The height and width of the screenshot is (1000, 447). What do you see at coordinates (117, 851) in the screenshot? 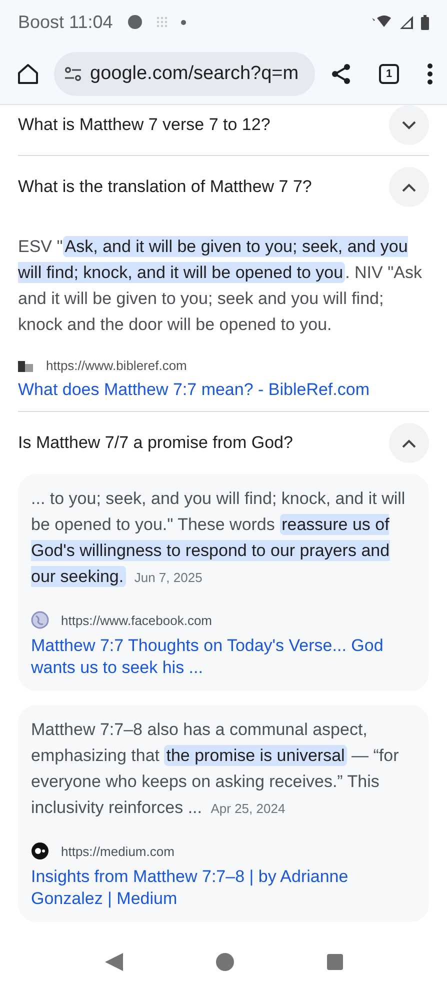
I see `source-url: https://medium.com` at bounding box center [117, 851].